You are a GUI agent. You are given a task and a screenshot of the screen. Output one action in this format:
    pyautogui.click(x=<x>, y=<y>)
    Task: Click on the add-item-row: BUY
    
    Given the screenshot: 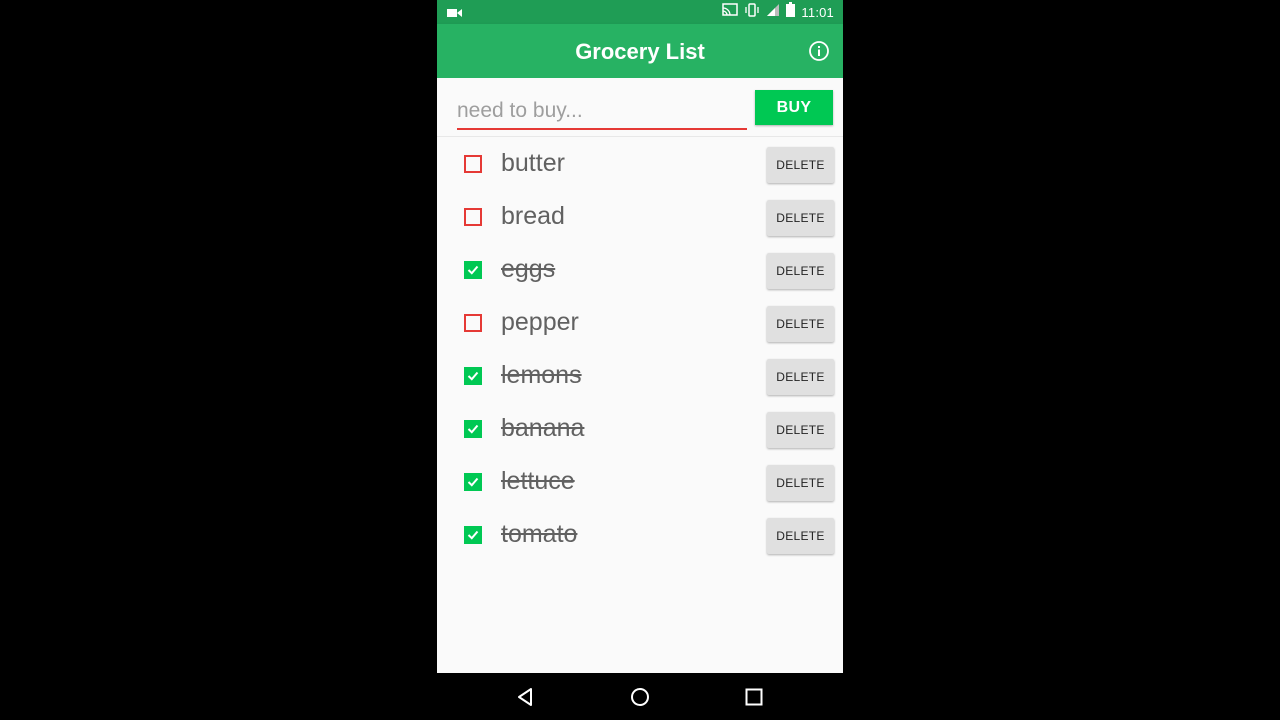 What is the action you would take?
    pyautogui.click(x=640, y=107)
    